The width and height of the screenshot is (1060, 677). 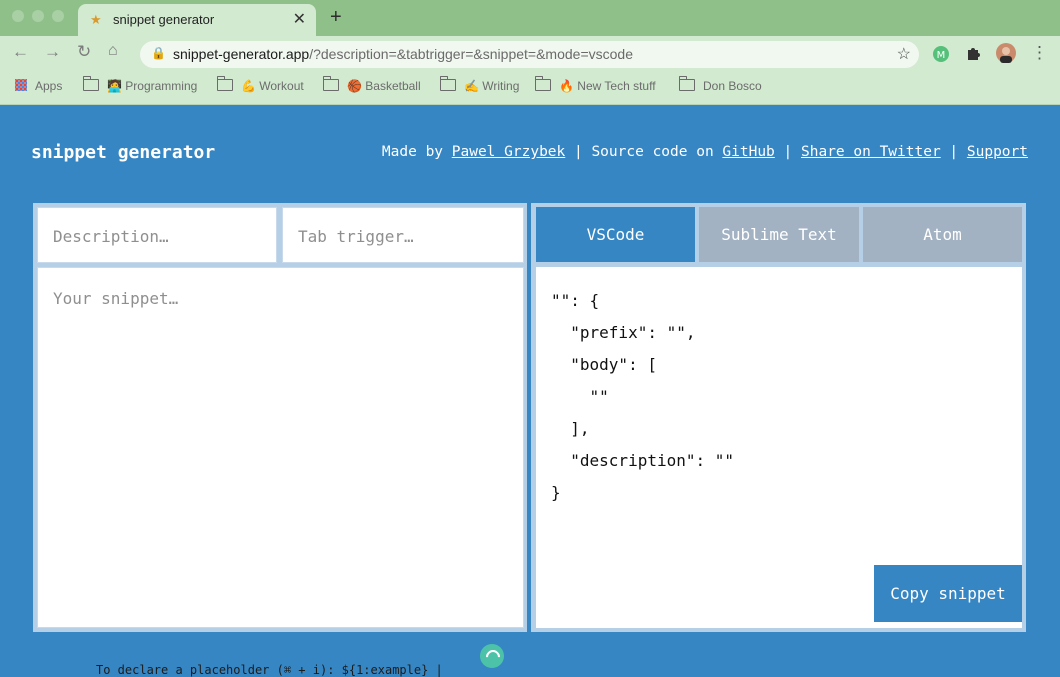 I want to click on forward-icon: →, so click(x=52, y=52).